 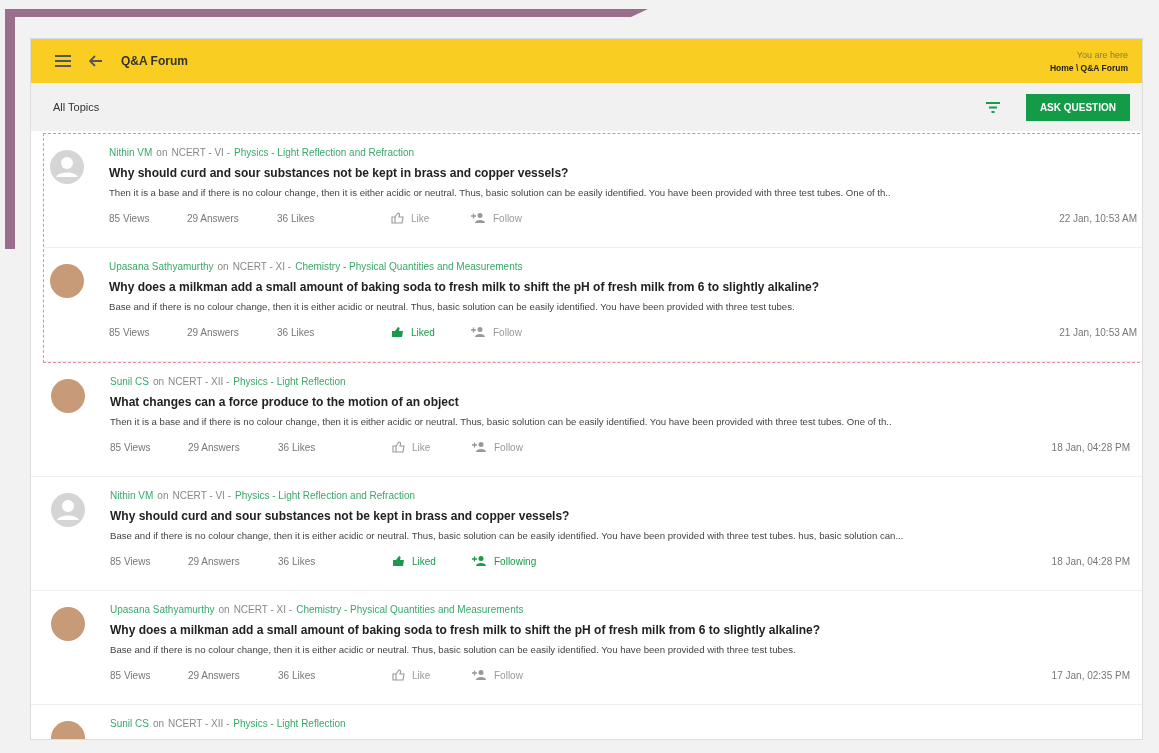 I want to click on filter-icon, so click(x=992, y=107).